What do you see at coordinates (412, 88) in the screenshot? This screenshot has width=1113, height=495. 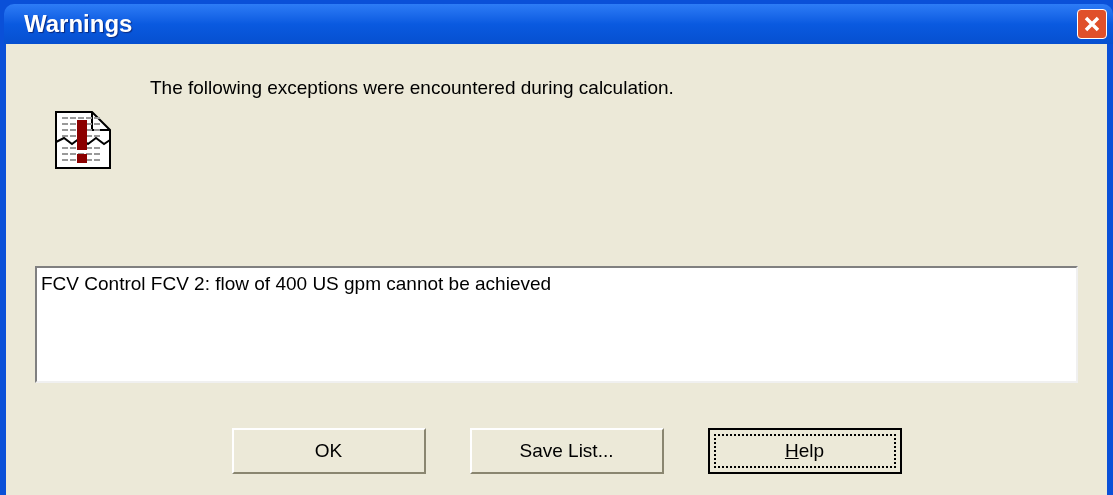 I see `message-text: The following exceptions were encountered during calculation.` at bounding box center [412, 88].